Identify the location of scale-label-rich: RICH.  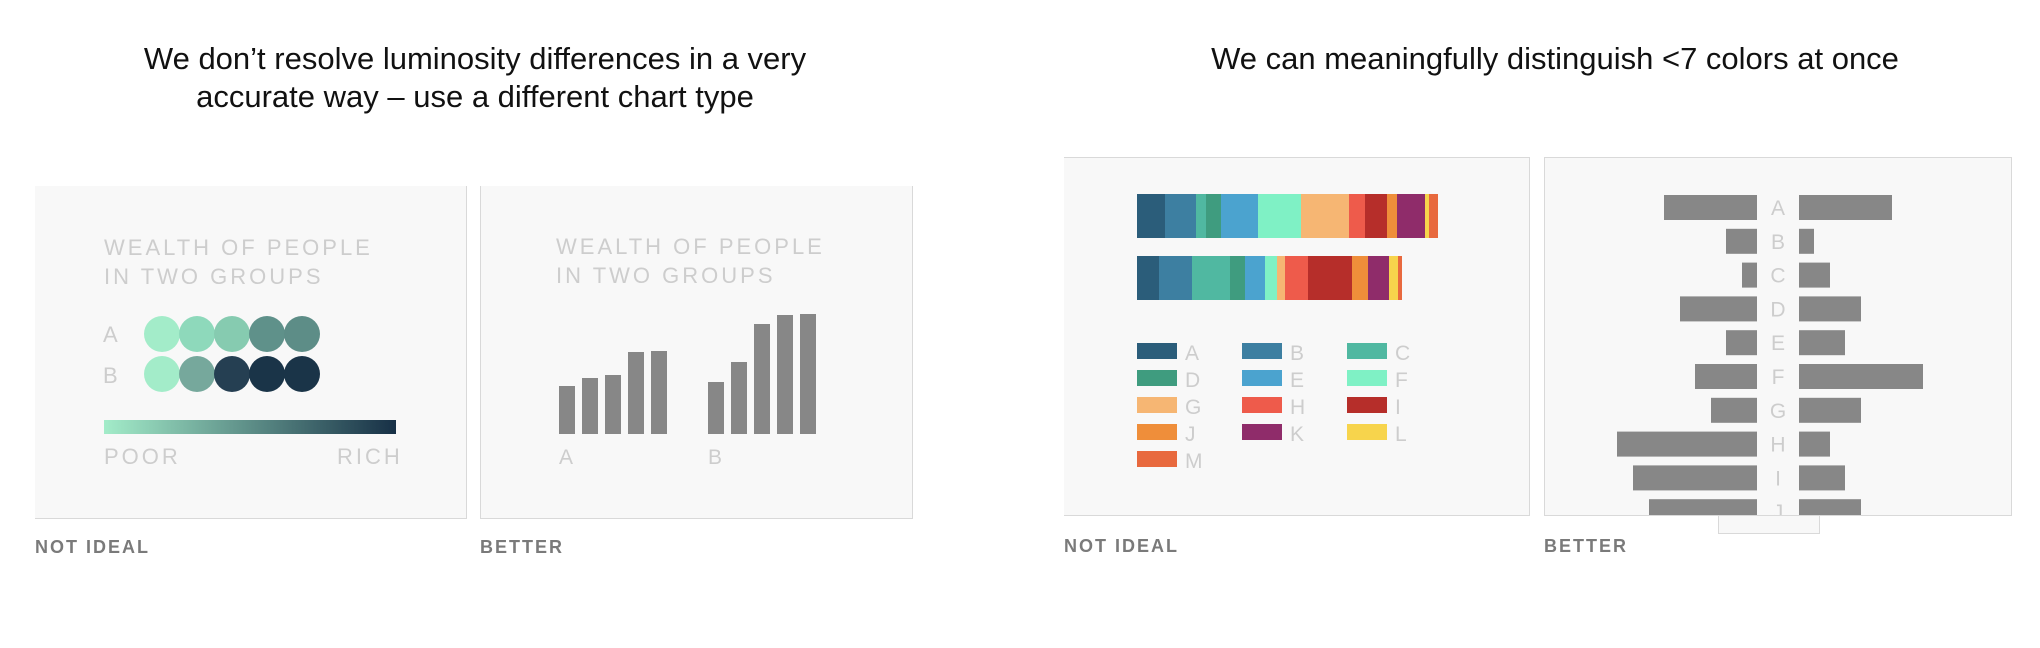
(370, 456).